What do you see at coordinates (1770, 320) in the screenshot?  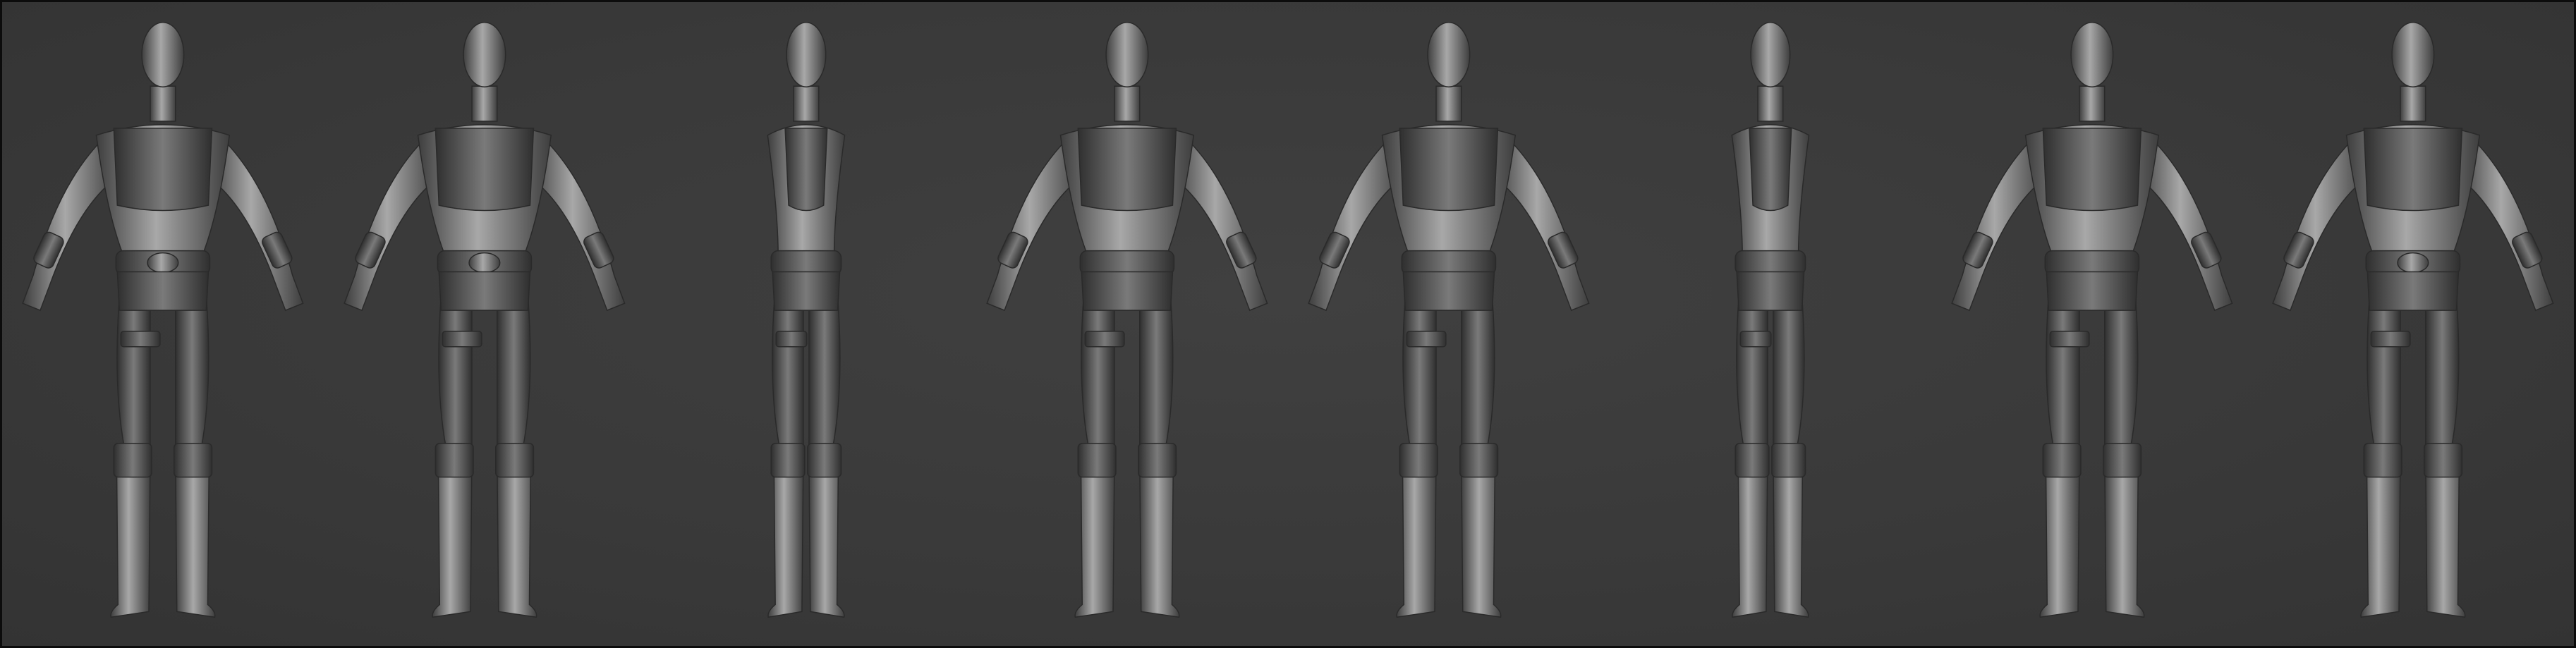 I see `figure-side-right` at bounding box center [1770, 320].